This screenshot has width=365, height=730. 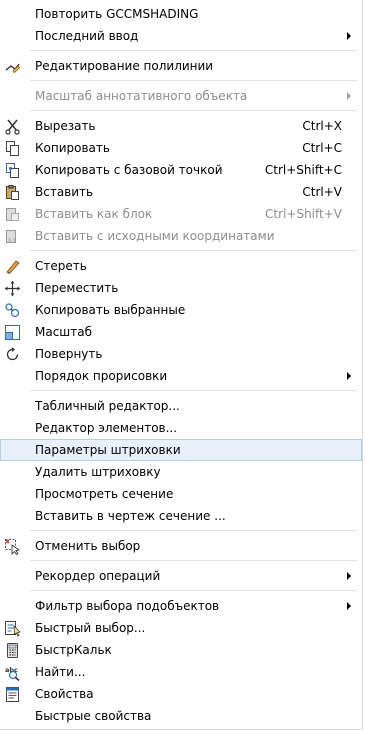 What do you see at coordinates (13, 68) in the screenshot?
I see `polyline-edit-icon` at bounding box center [13, 68].